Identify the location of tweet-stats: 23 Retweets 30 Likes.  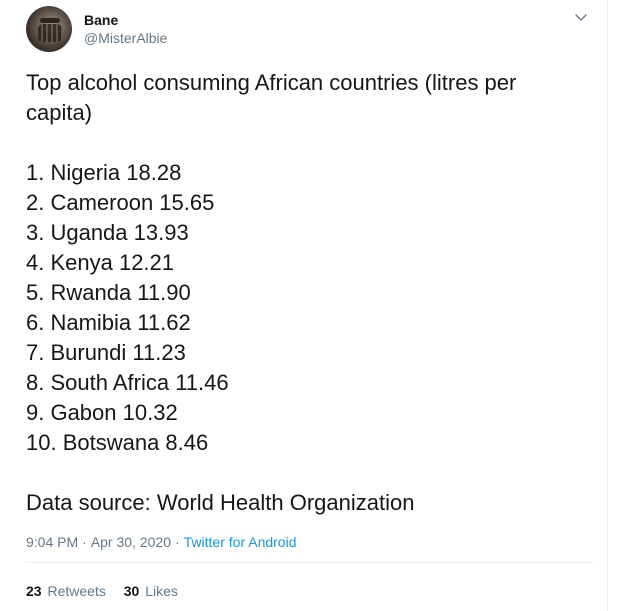
(109, 591).